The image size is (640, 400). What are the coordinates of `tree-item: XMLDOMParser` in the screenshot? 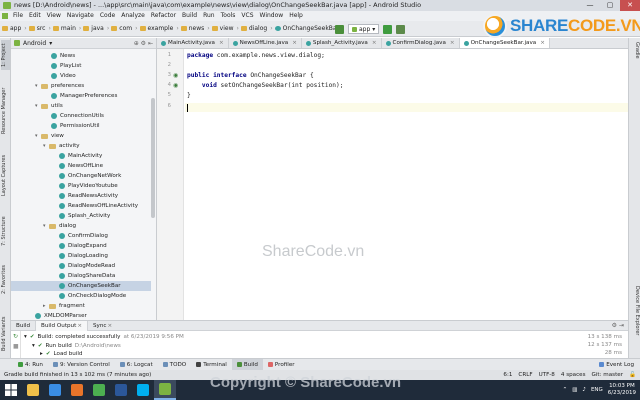 It's located at (81, 315).